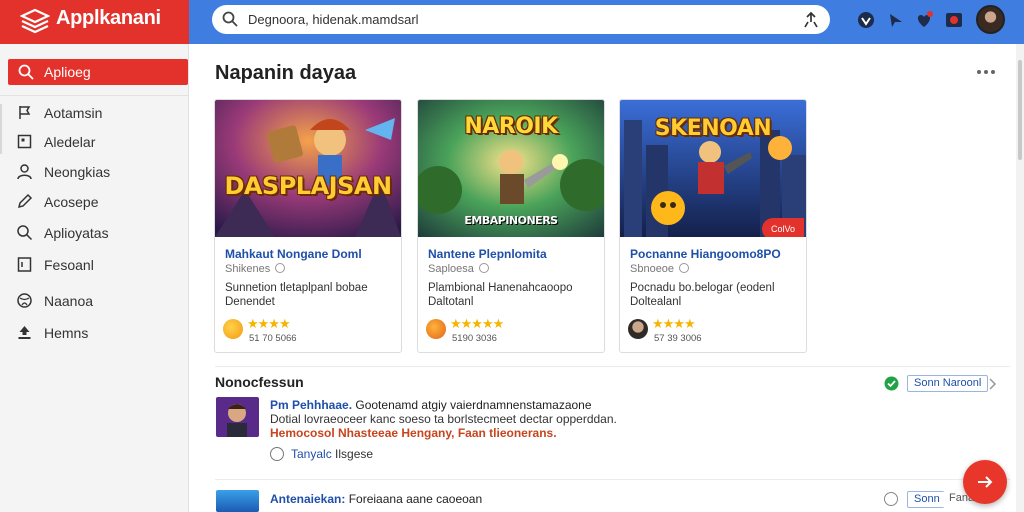 The height and width of the screenshot is (512, 1024). Describe the element at coordinates (67, 72) in the screenshot. I see `sidebar-item-label: Aplioeg` at that location.